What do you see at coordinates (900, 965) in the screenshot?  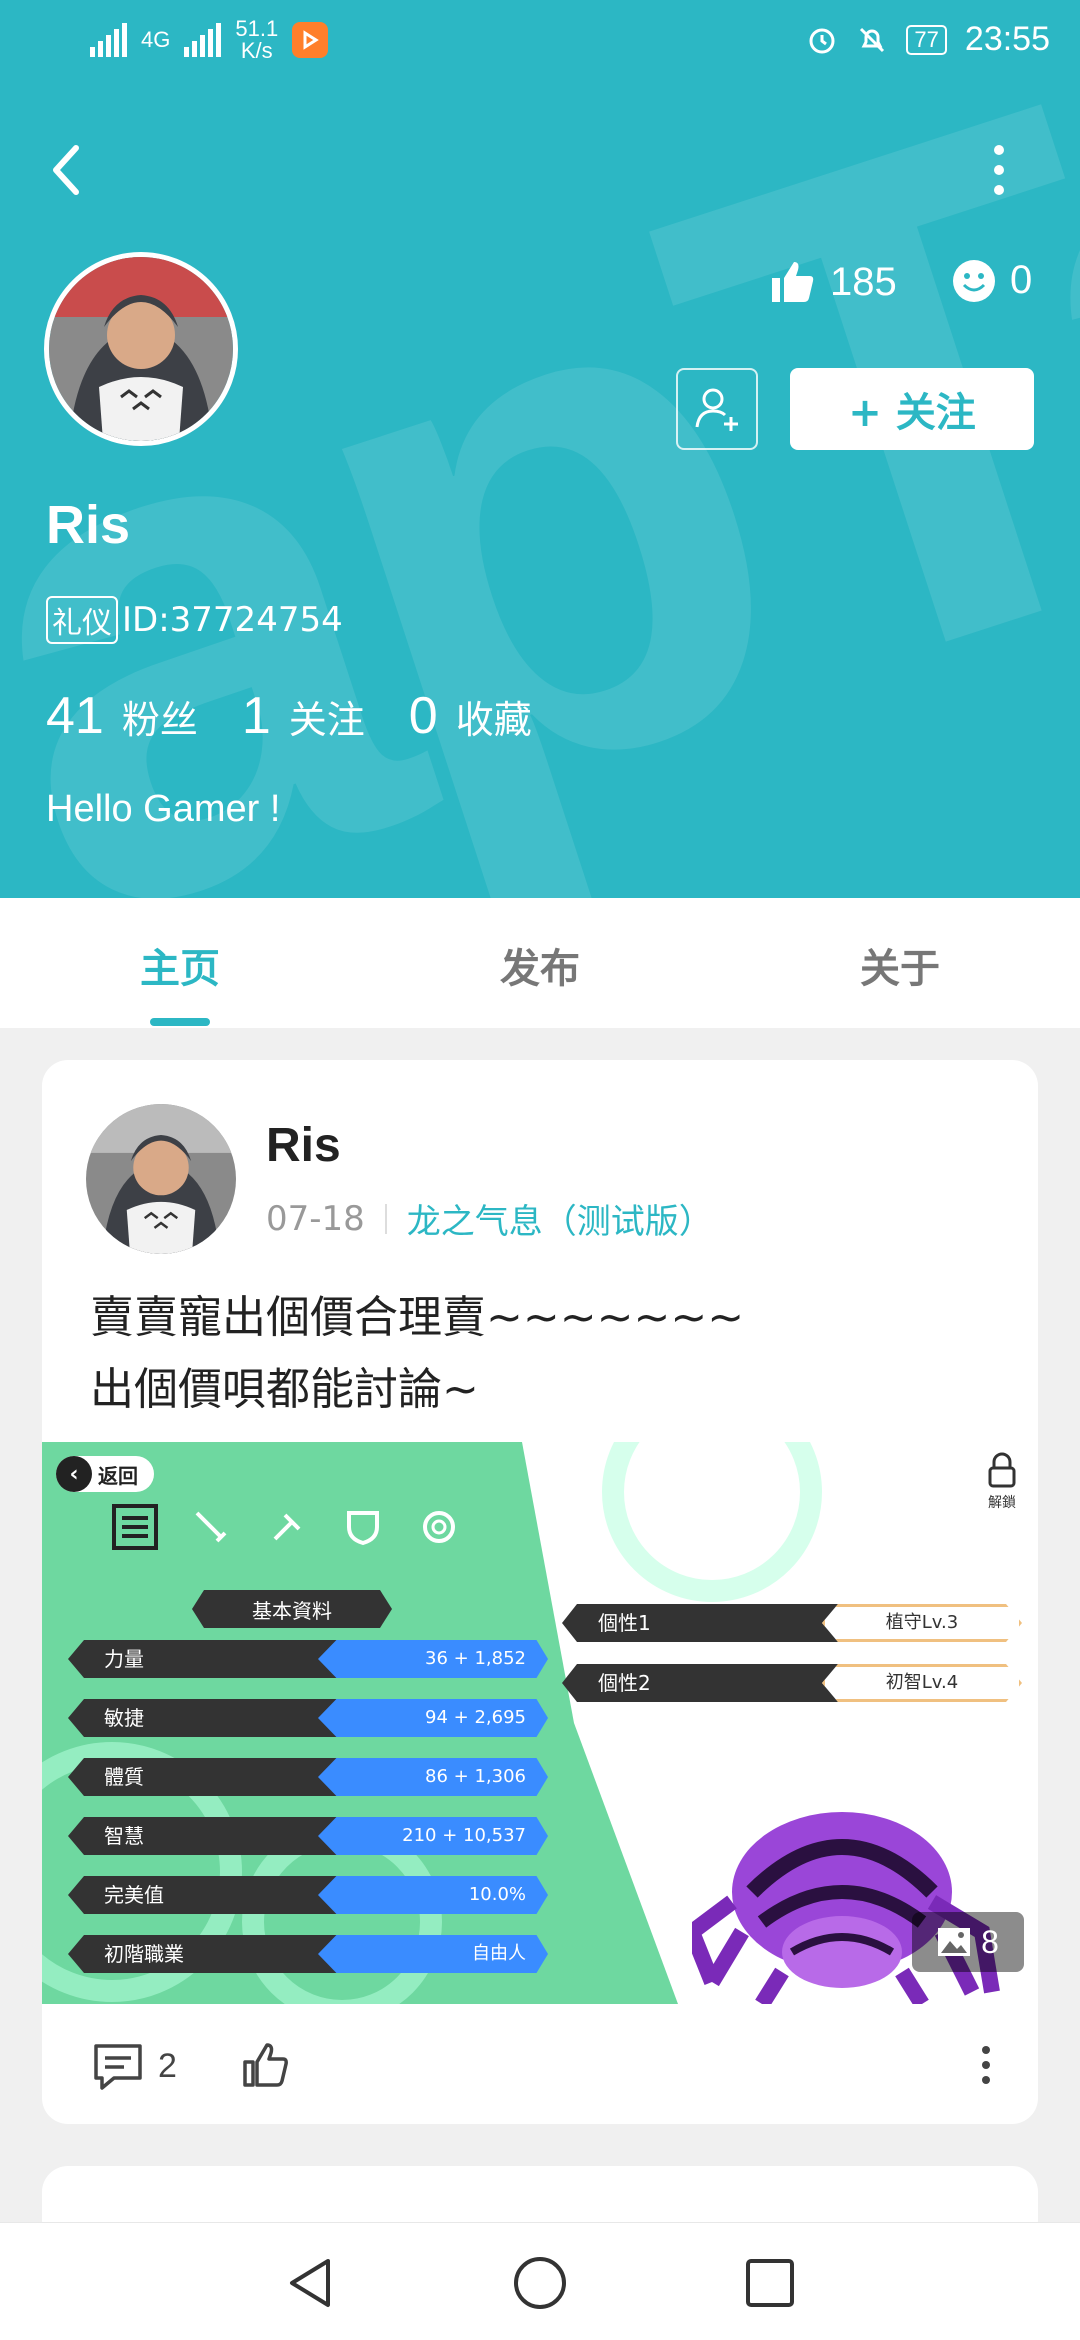 I see `tab-about: 关于` at bounding box center [900, 965].